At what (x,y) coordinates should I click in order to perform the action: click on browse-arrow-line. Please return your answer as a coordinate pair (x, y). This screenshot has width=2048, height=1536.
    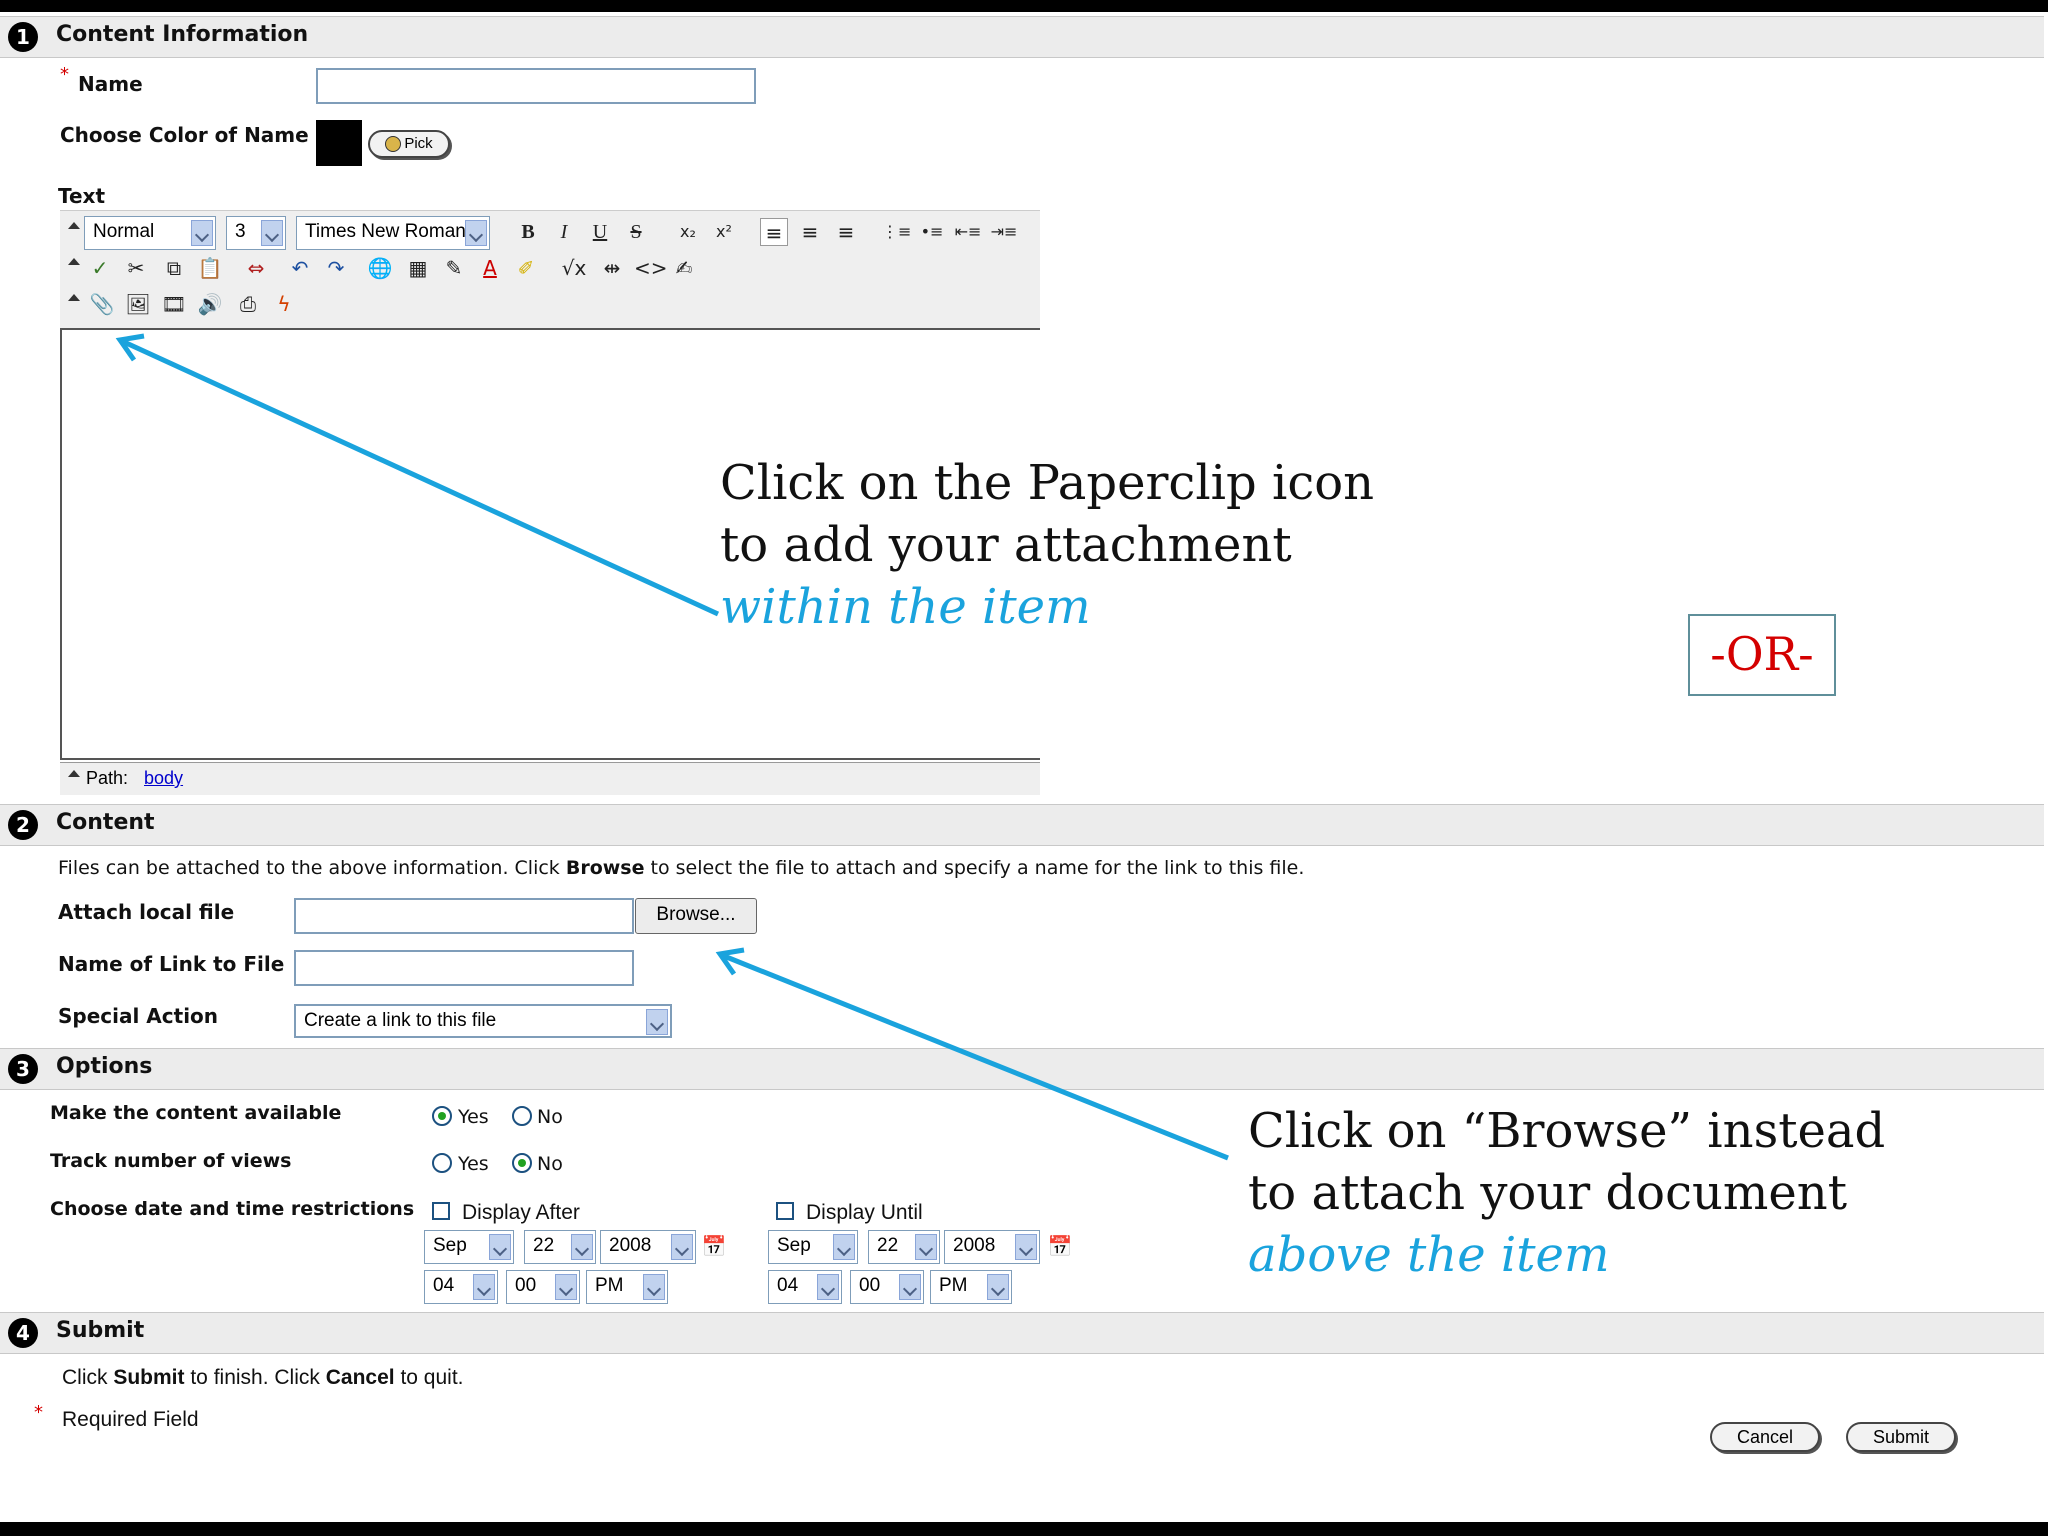
    Looking at the image, I should click on (976, 1057).